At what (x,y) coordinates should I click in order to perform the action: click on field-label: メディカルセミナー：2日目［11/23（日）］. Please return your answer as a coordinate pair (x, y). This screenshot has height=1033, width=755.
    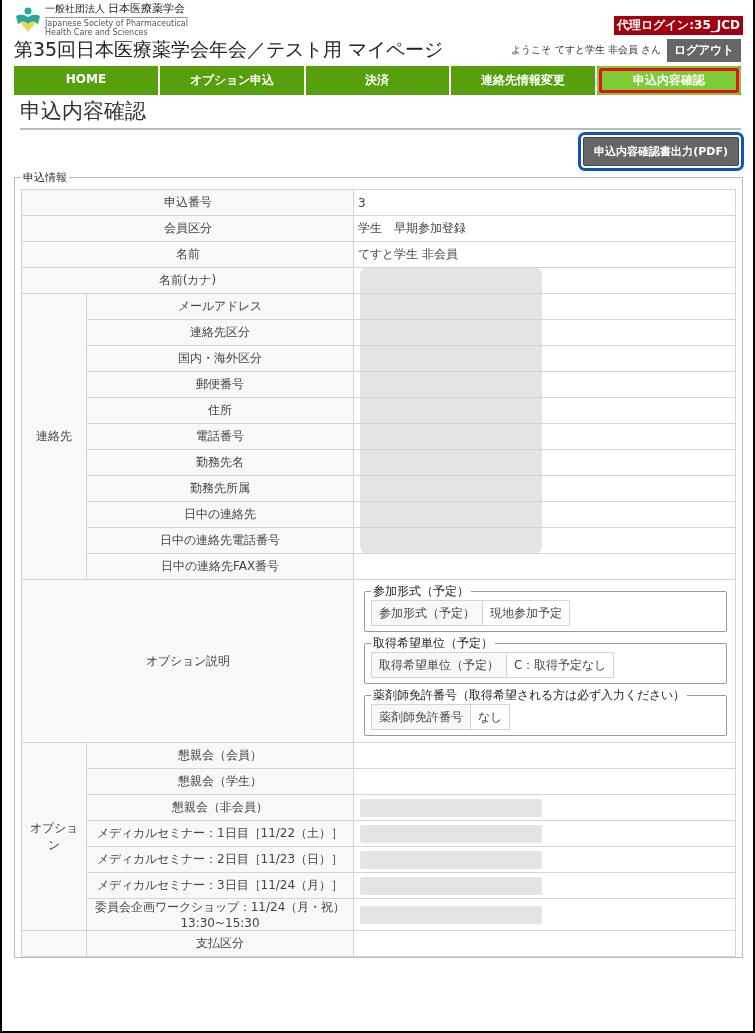
    Looking at the image, I should click on (220, 859).